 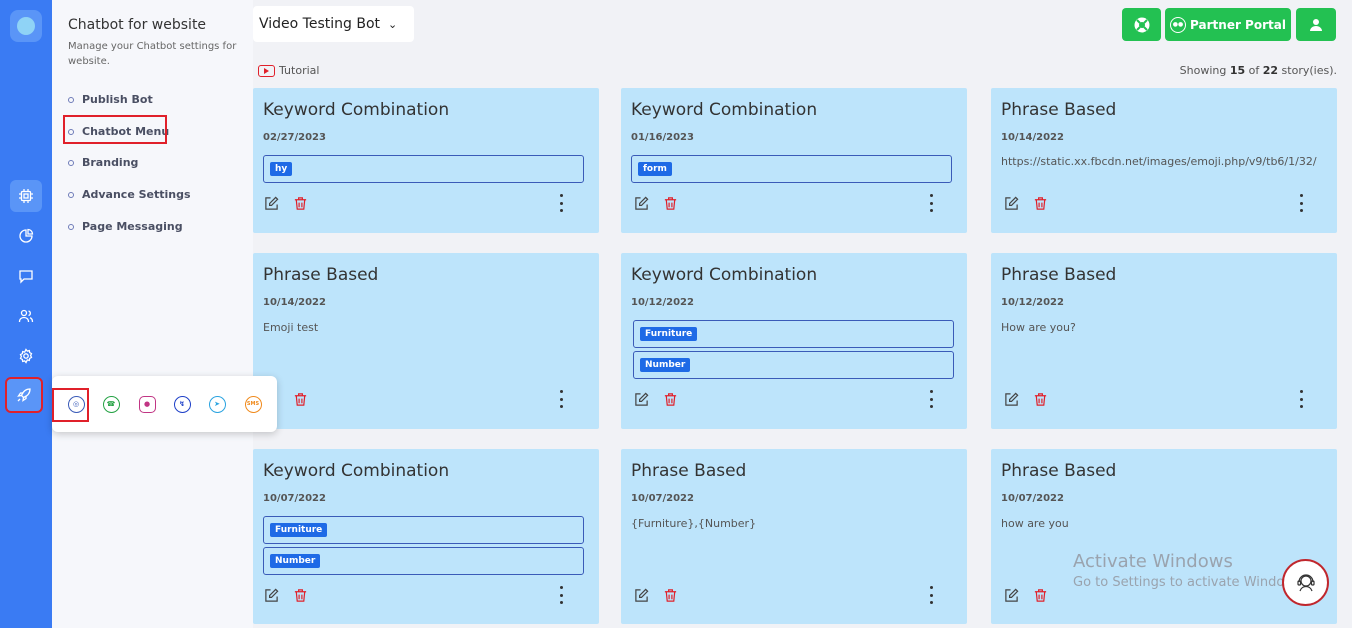 What do you see at coordinates (70, 405) in the screenshot?
I see `highlight-box` at bounding box center [70, 405].